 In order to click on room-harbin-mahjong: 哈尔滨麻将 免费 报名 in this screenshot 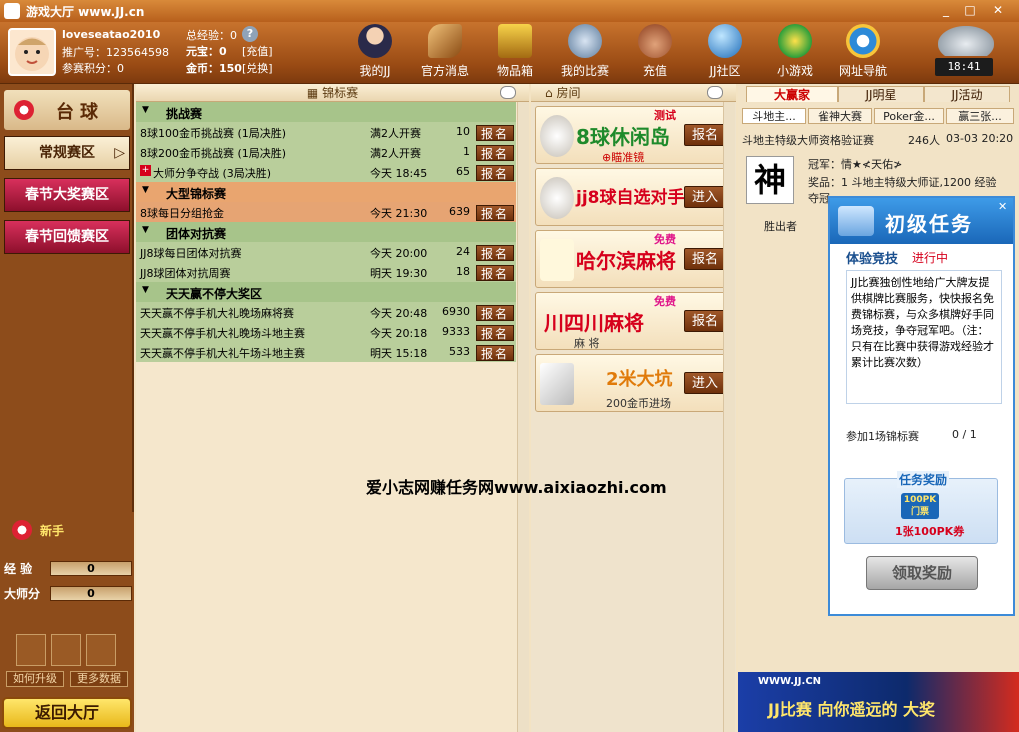, I will do `click(632, 259)`.